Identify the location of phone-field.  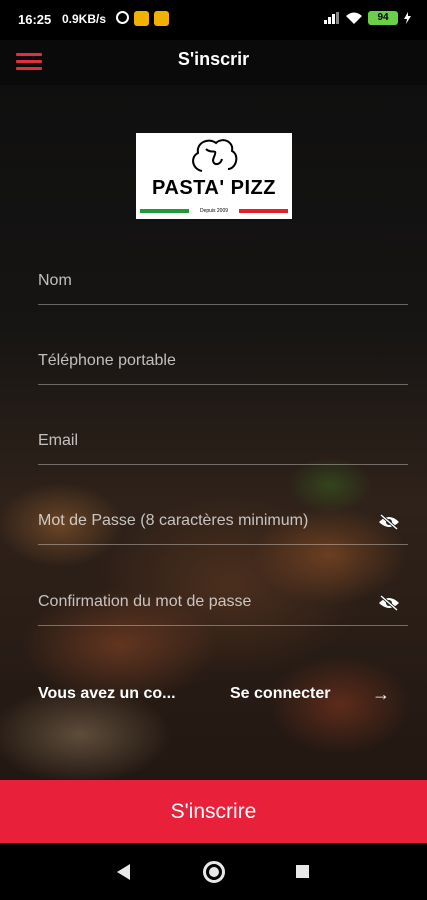
(223, 364).